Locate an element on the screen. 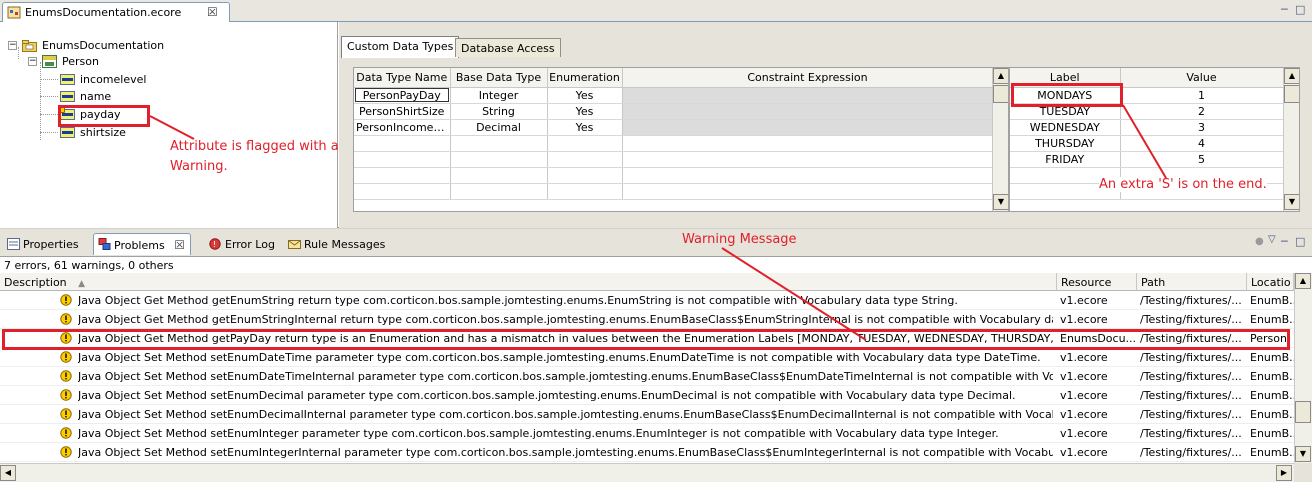  table-row: THURSDAY 4 is located at coordinates (1147, 143).